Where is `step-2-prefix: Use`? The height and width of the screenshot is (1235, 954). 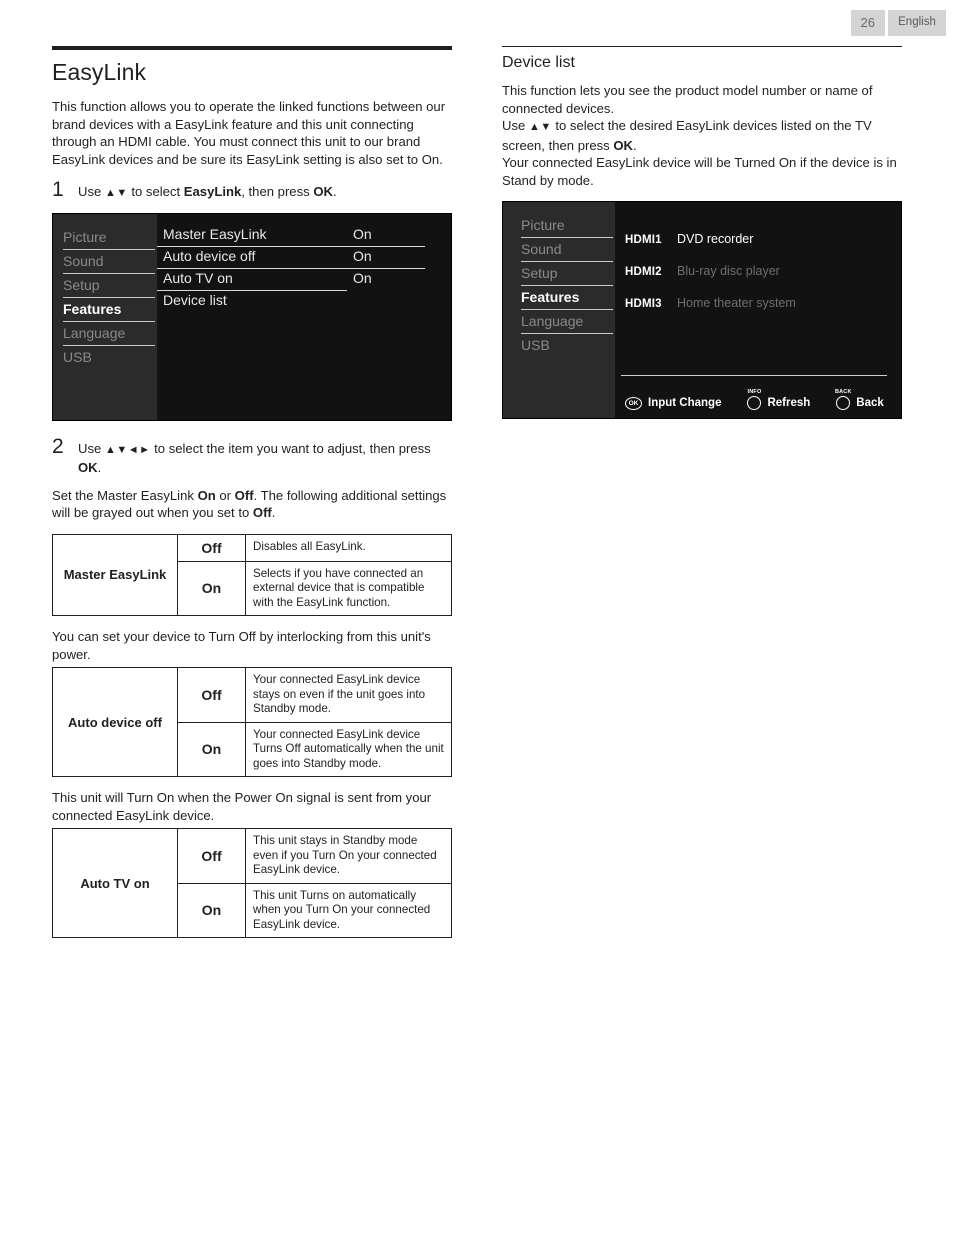
step-2-prefix: Use is located at coordinates (90, 448).